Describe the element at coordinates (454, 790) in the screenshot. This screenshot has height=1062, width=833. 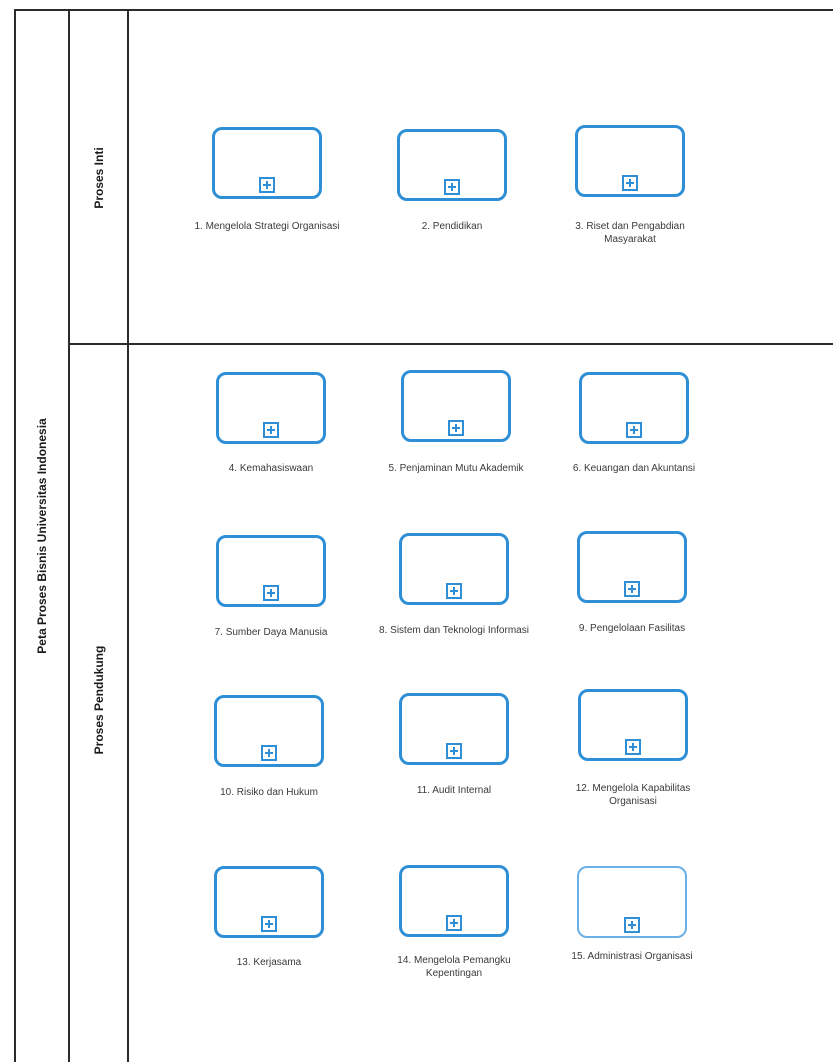
I see `task-11-label: 11. Audit Internal` at that location.